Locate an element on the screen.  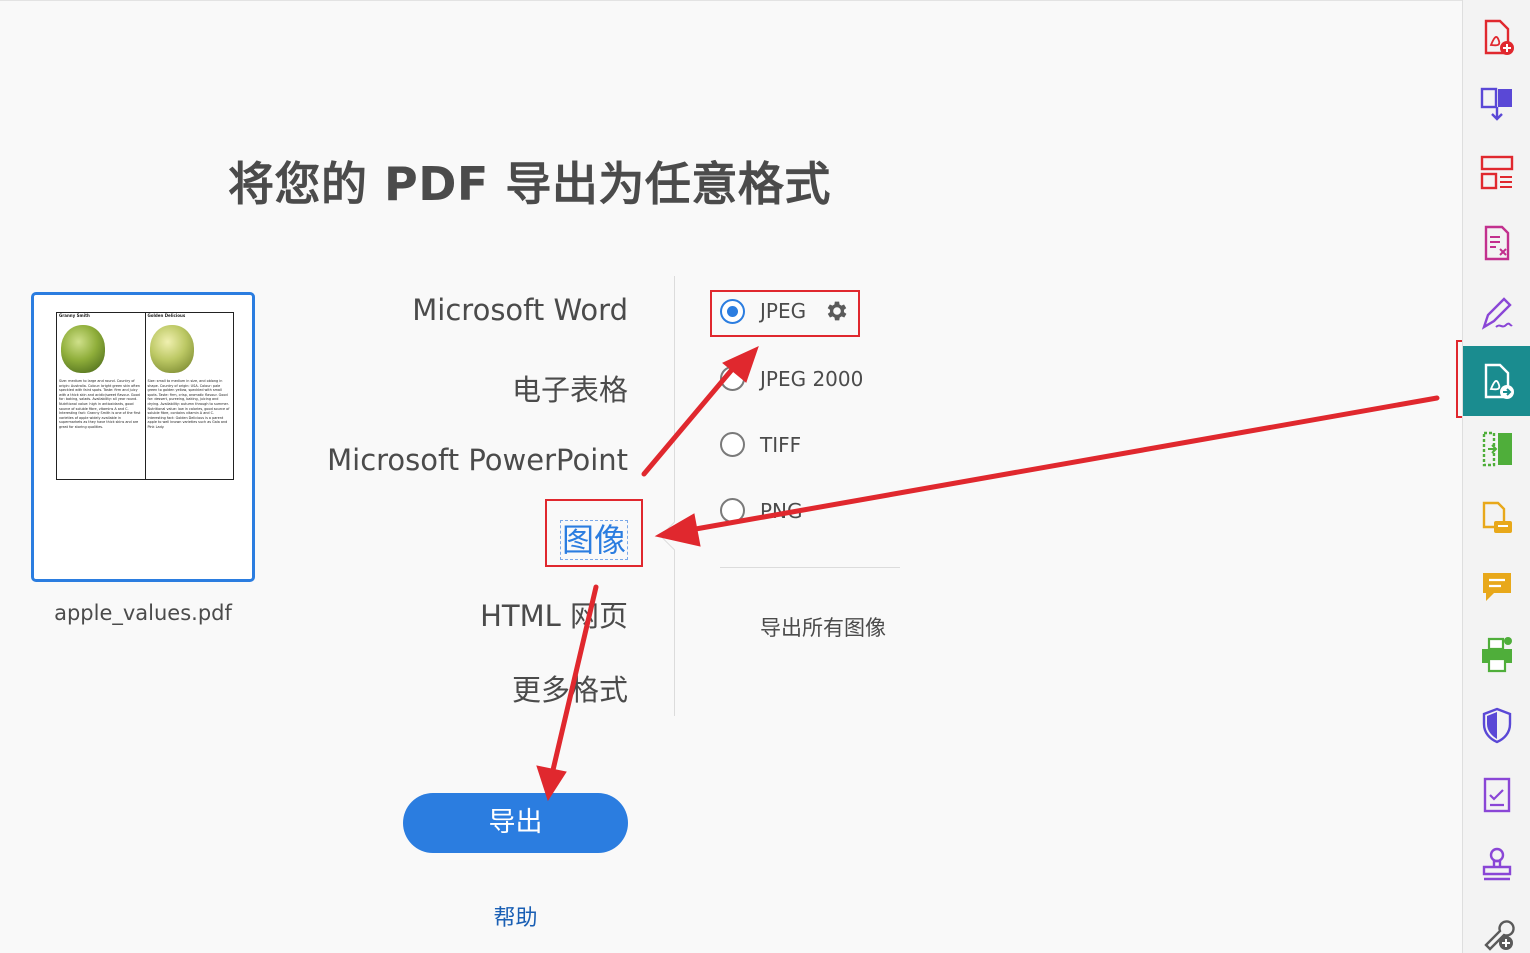
tool-fill-sign is located at coordinates (1496, 313).